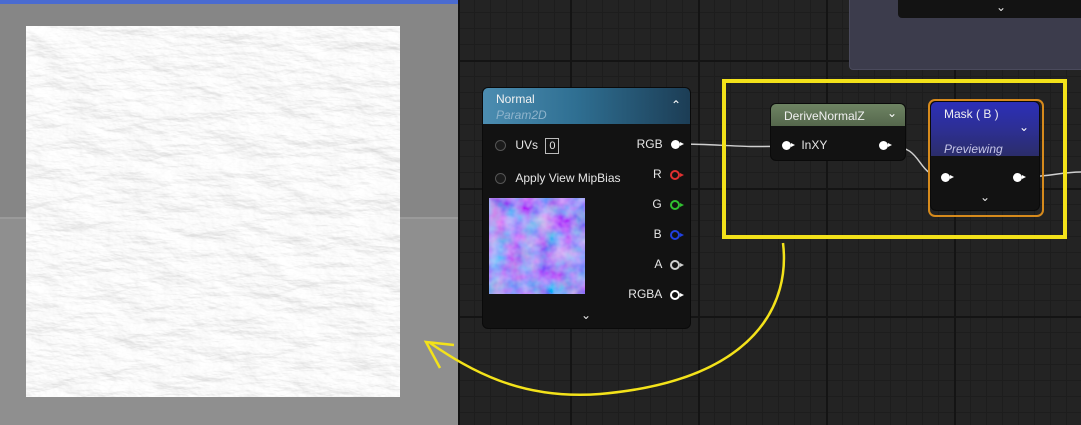 The width and height of the screenshot is (1081, 425). What do you see at coordinates (515, 99) in the screenshot?
I see `node-title: Normal` at bounding box center [515, 99].